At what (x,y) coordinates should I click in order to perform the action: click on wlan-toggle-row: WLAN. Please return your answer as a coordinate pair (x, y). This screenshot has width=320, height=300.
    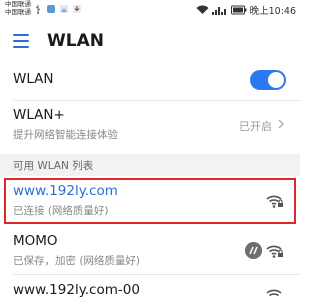
    Looking at the image, I should click on (150, 80).